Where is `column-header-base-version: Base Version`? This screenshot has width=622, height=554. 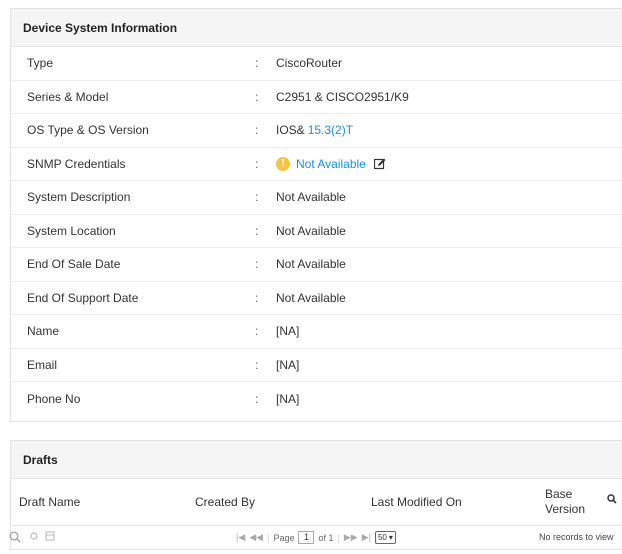 column-header-base-version: Base Version is located at coordinates (567, 502).